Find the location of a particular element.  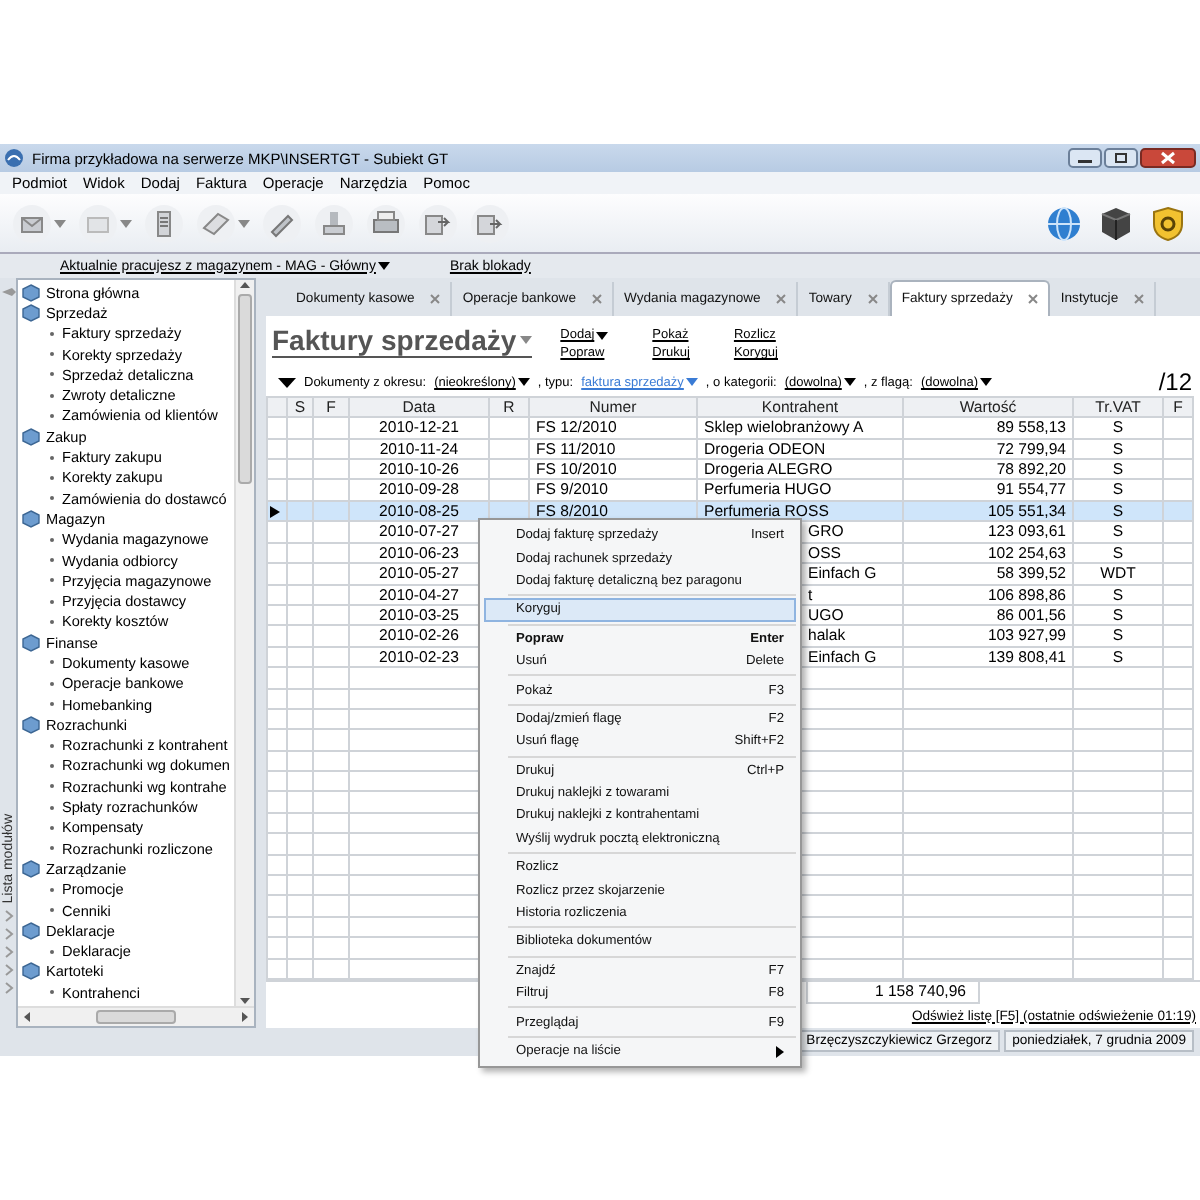

scroll-left-icon is located at coordinates (27, 1017).